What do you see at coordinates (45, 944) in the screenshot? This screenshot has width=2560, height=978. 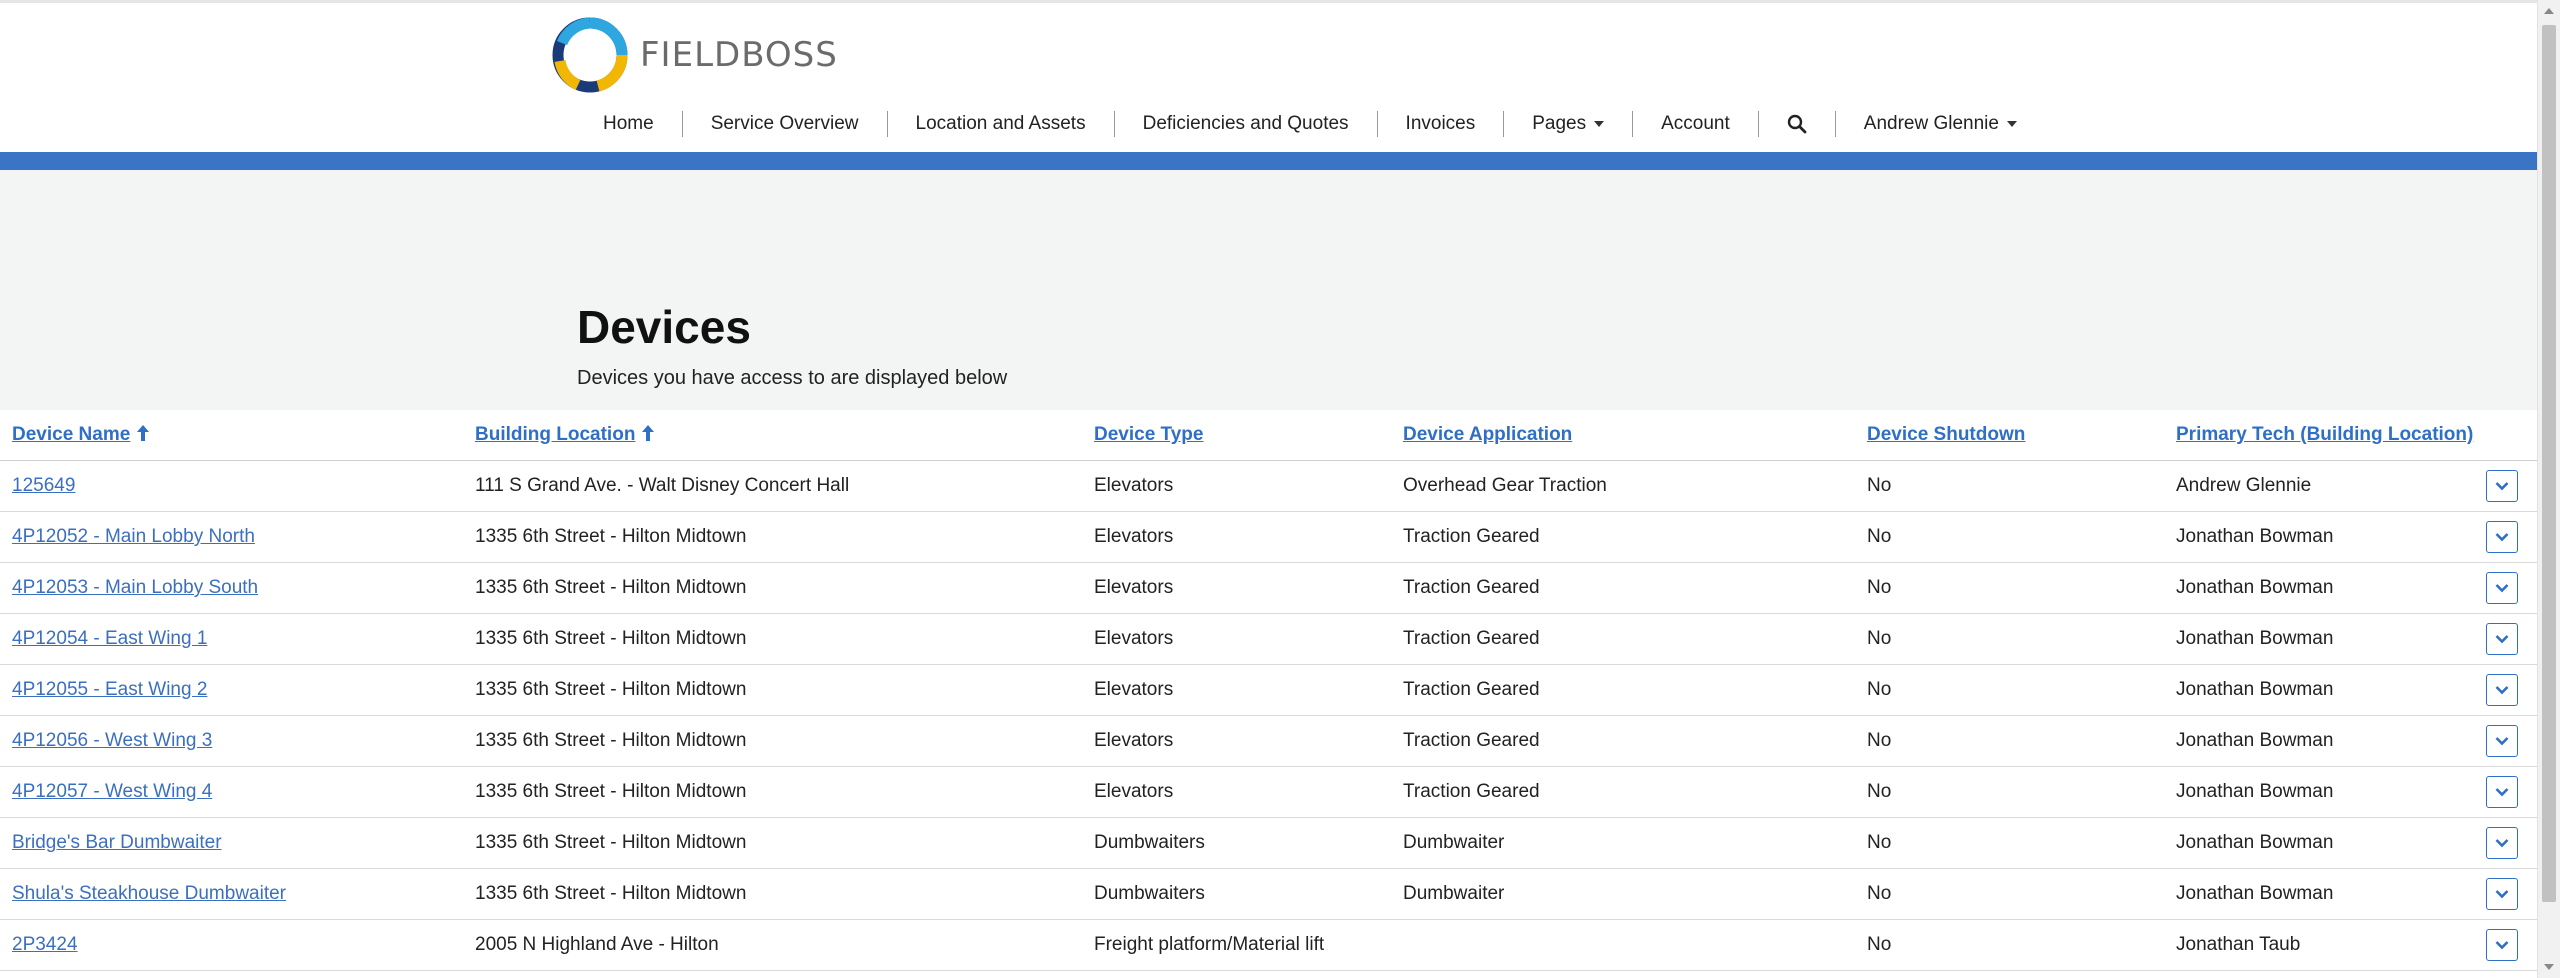 I see `device-name-link-text: 2P3424` at bounding box center [45, 944].